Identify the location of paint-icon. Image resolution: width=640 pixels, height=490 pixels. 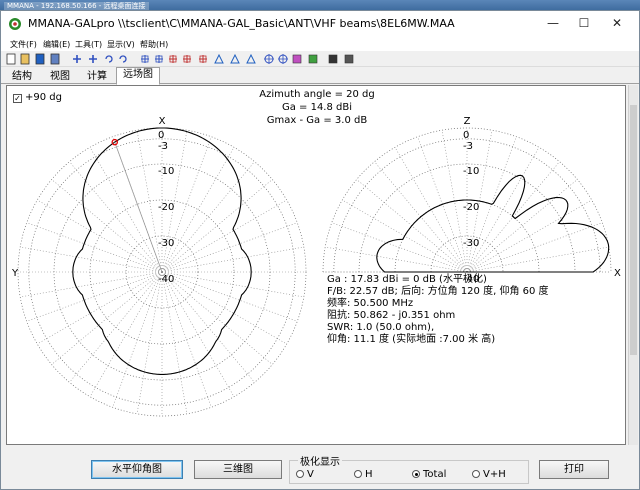
(297, 59).